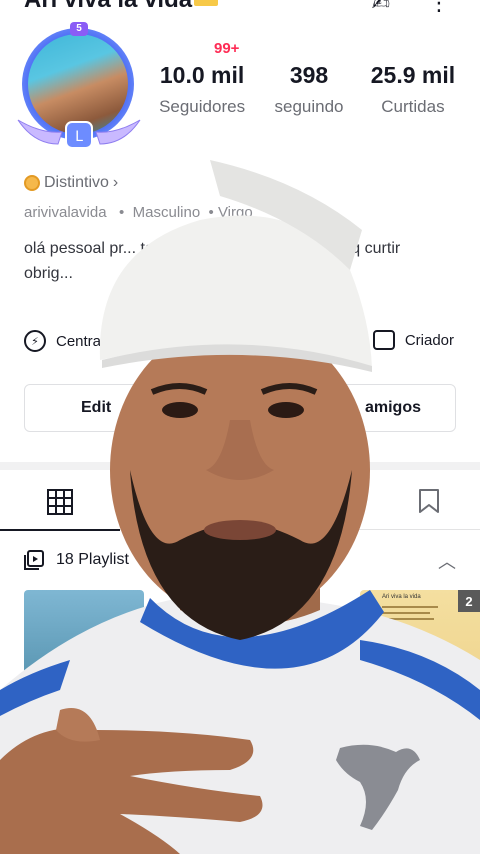 The width and height of the screenshot is (480, 854). What do you see at coordinates (240, 466) in the screenshot?
I see `section-divider` at bounding box center [240, 466].